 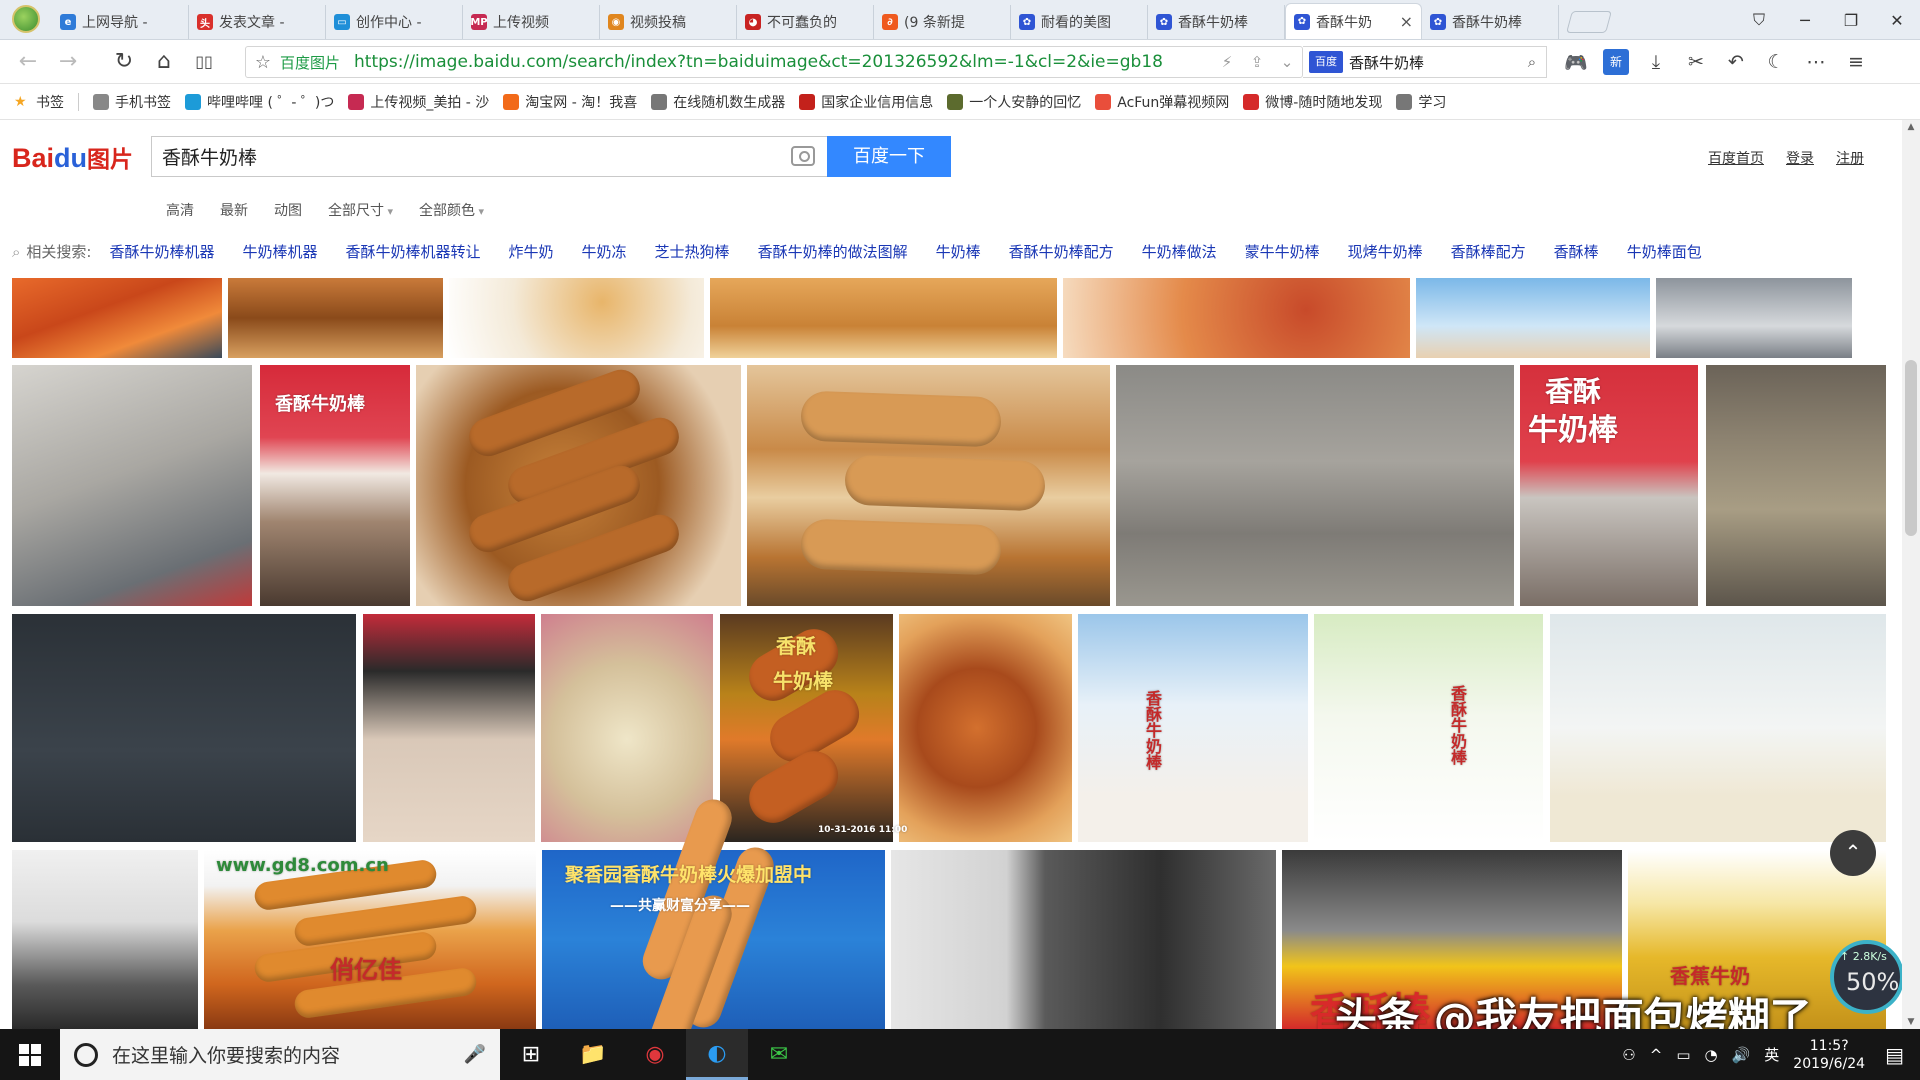 I want to click on tab-8: ✿ 香酥牛奶棒, so click(x=1216, y=22).